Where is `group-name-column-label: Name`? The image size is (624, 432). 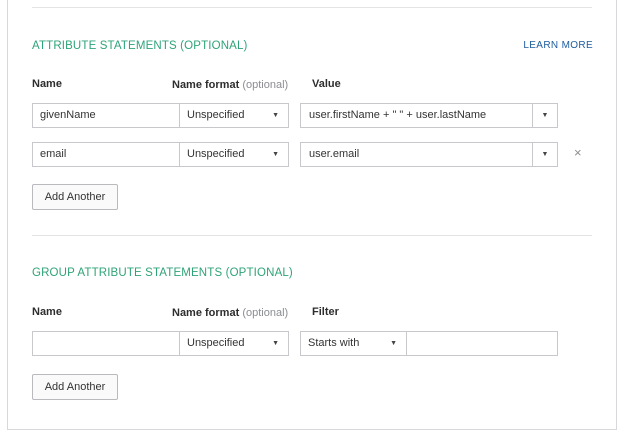 group-name-column-label: Name is located at coordinates (47, 312).